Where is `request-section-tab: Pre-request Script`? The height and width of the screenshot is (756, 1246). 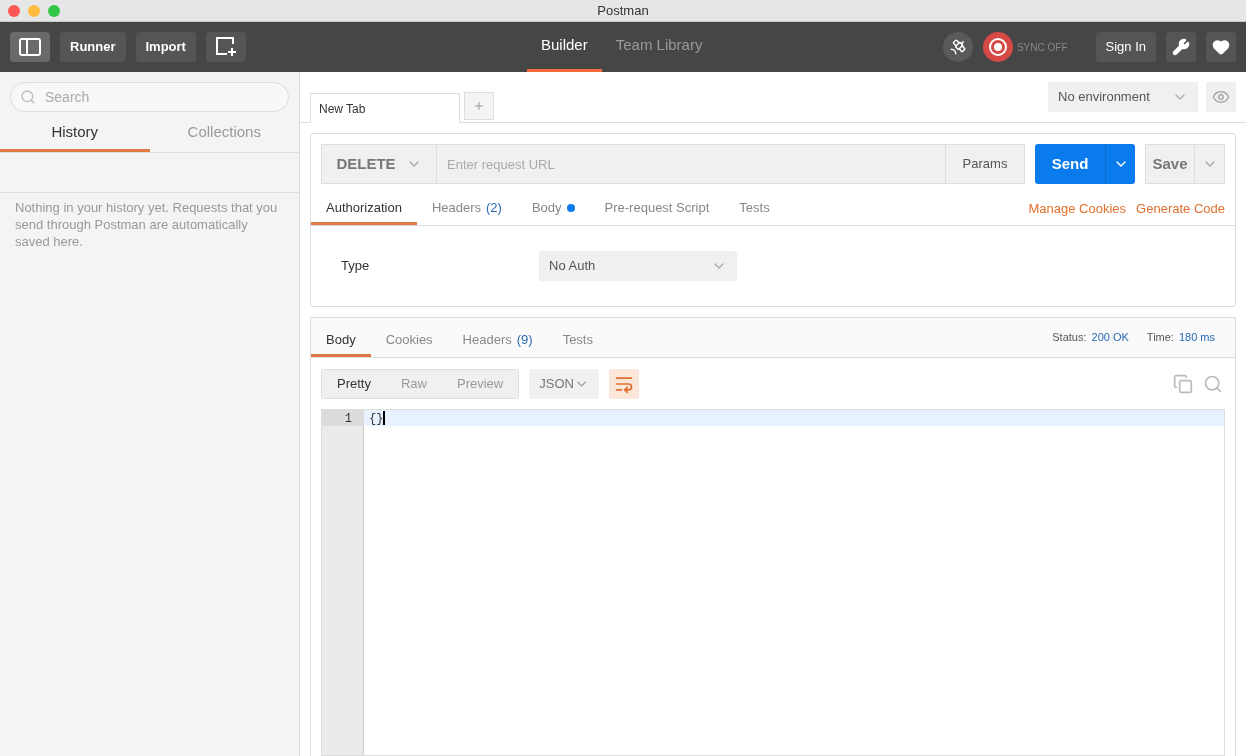
request-section-tab: Pre-request Script is located at coordinates (657, 209).